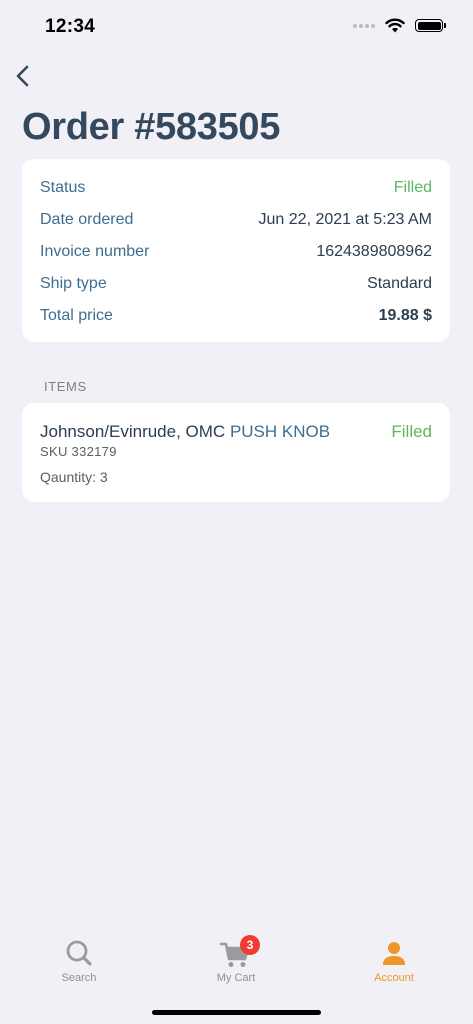 Image resolution: width=473 pixels, height=1024 pixels. Describe the element at coordinates (394, 953) in the screenshot. I see `user-icon` at that location.